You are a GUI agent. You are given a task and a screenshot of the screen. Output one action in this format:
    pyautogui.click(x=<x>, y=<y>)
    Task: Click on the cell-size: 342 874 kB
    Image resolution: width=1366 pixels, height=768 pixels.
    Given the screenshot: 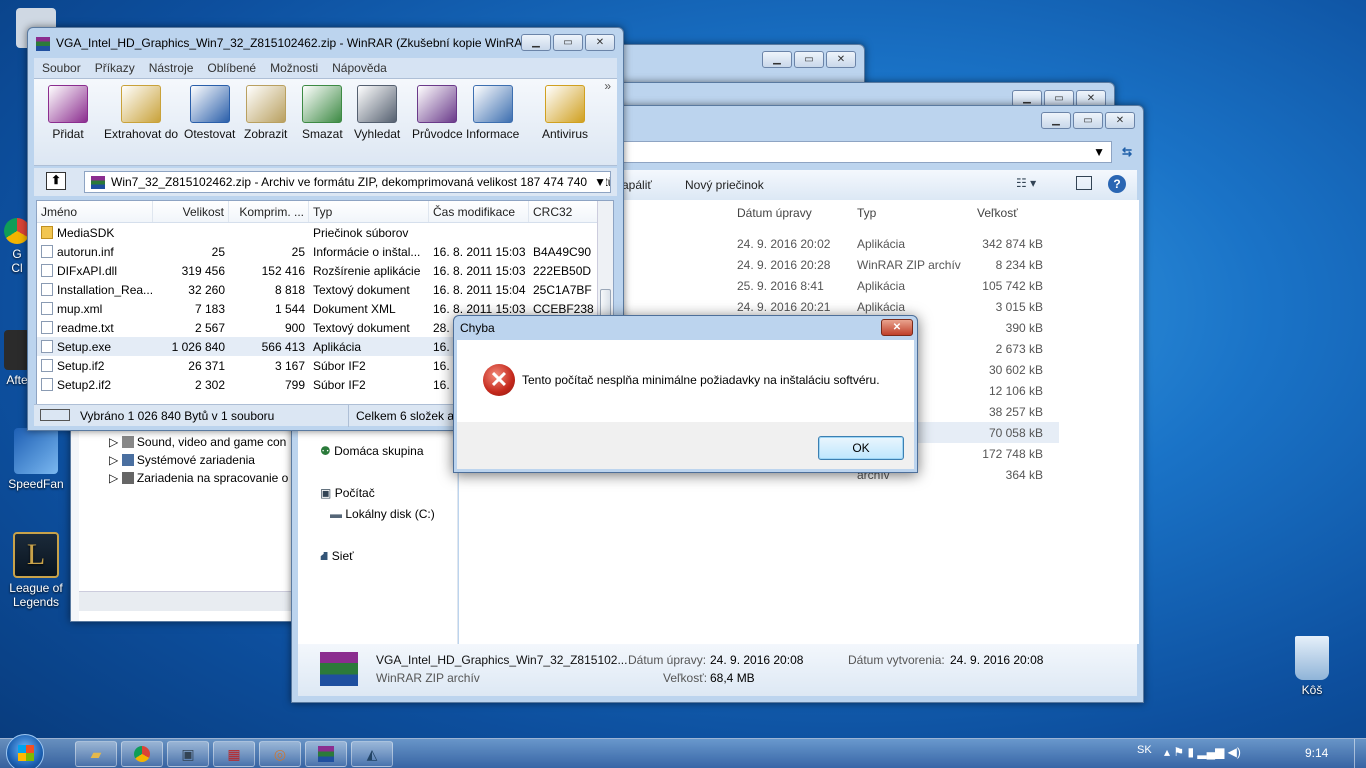 What is the action you would take?
    pyautogui.click(x=1012, y=243)
    